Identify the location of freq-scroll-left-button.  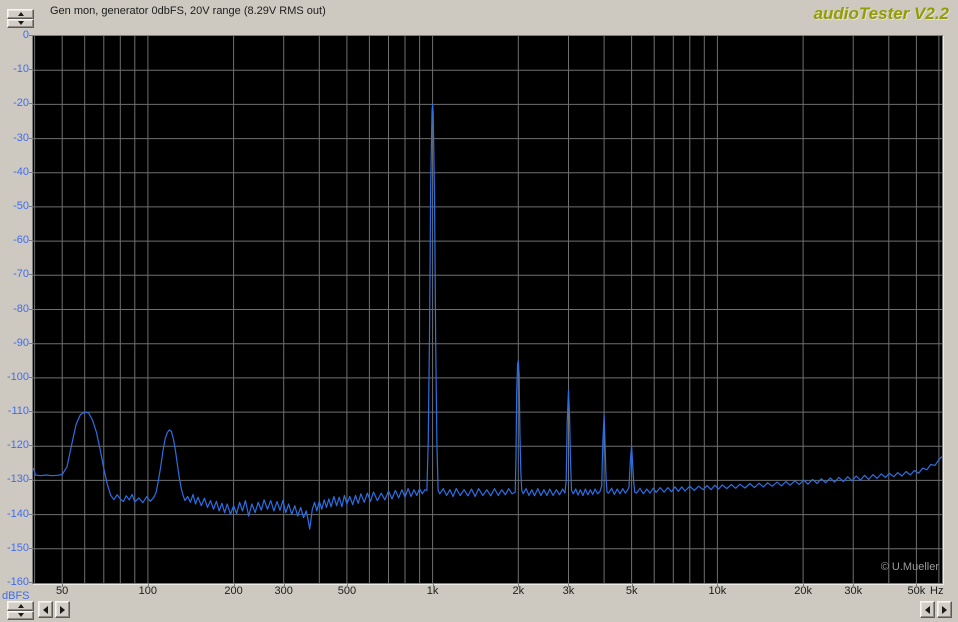
(927, 609).